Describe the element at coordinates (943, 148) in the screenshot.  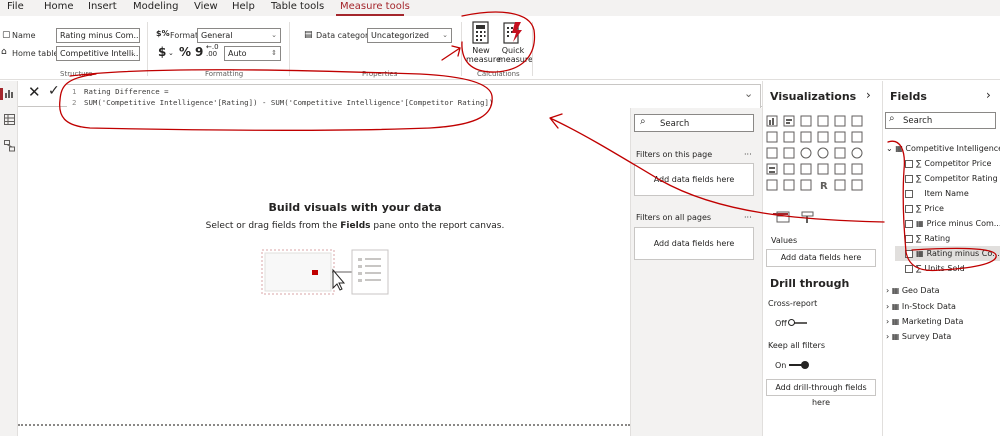
I see `table-competitive-intelligence: ⌄ ▦ Competitive Intelligence` at that location.